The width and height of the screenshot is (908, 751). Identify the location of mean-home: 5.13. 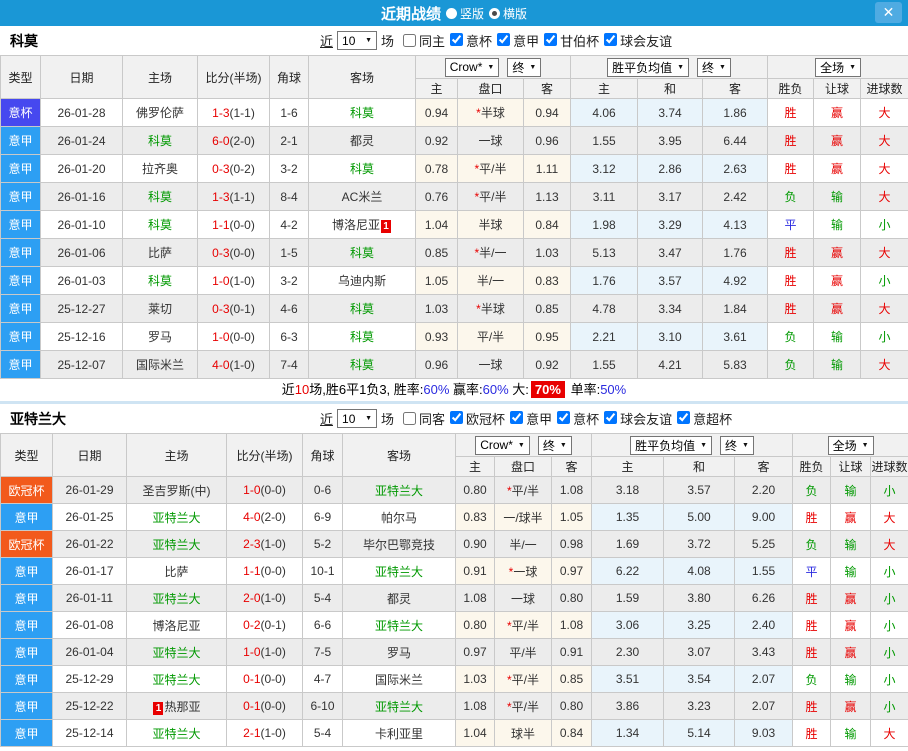
(604, 252).